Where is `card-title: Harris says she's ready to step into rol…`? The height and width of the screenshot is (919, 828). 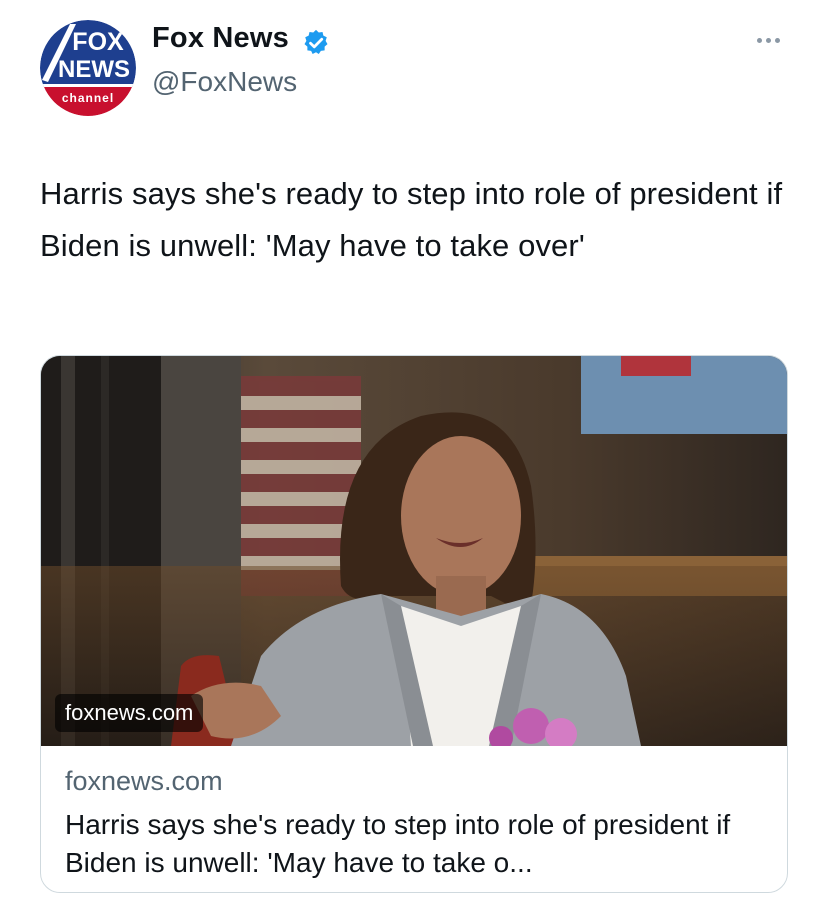 card-title: Harris says she's ready to step into rol… is located at coordinates (398, 843).